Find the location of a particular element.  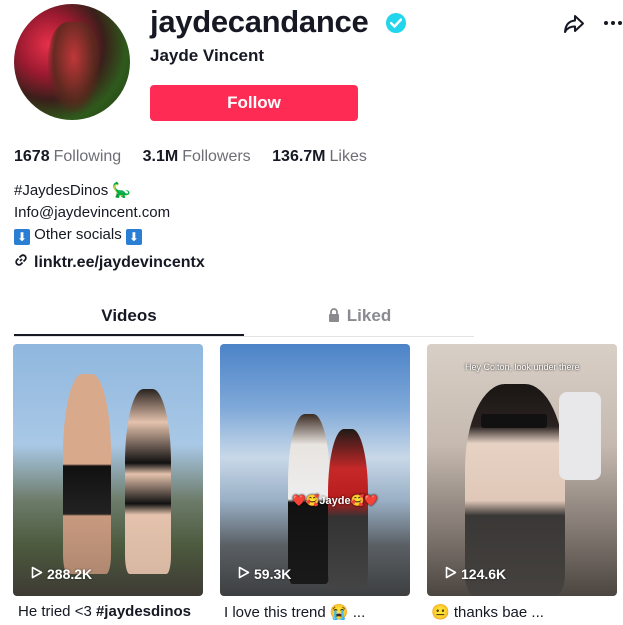

view-count: 124.6K is located at coordinates (475, 574).